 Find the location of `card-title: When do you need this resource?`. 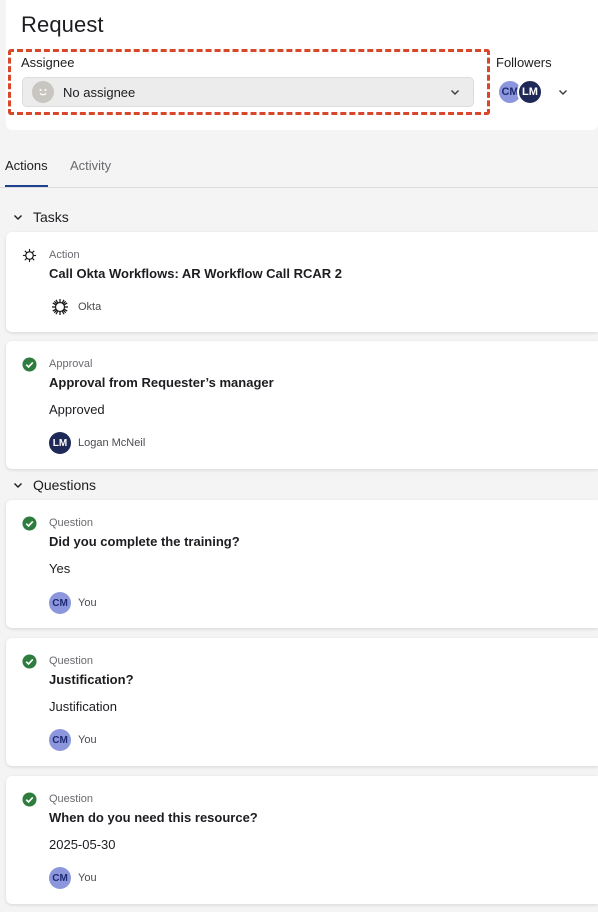

card-title: When do you need this resource? is located at coordinates (153, 817).